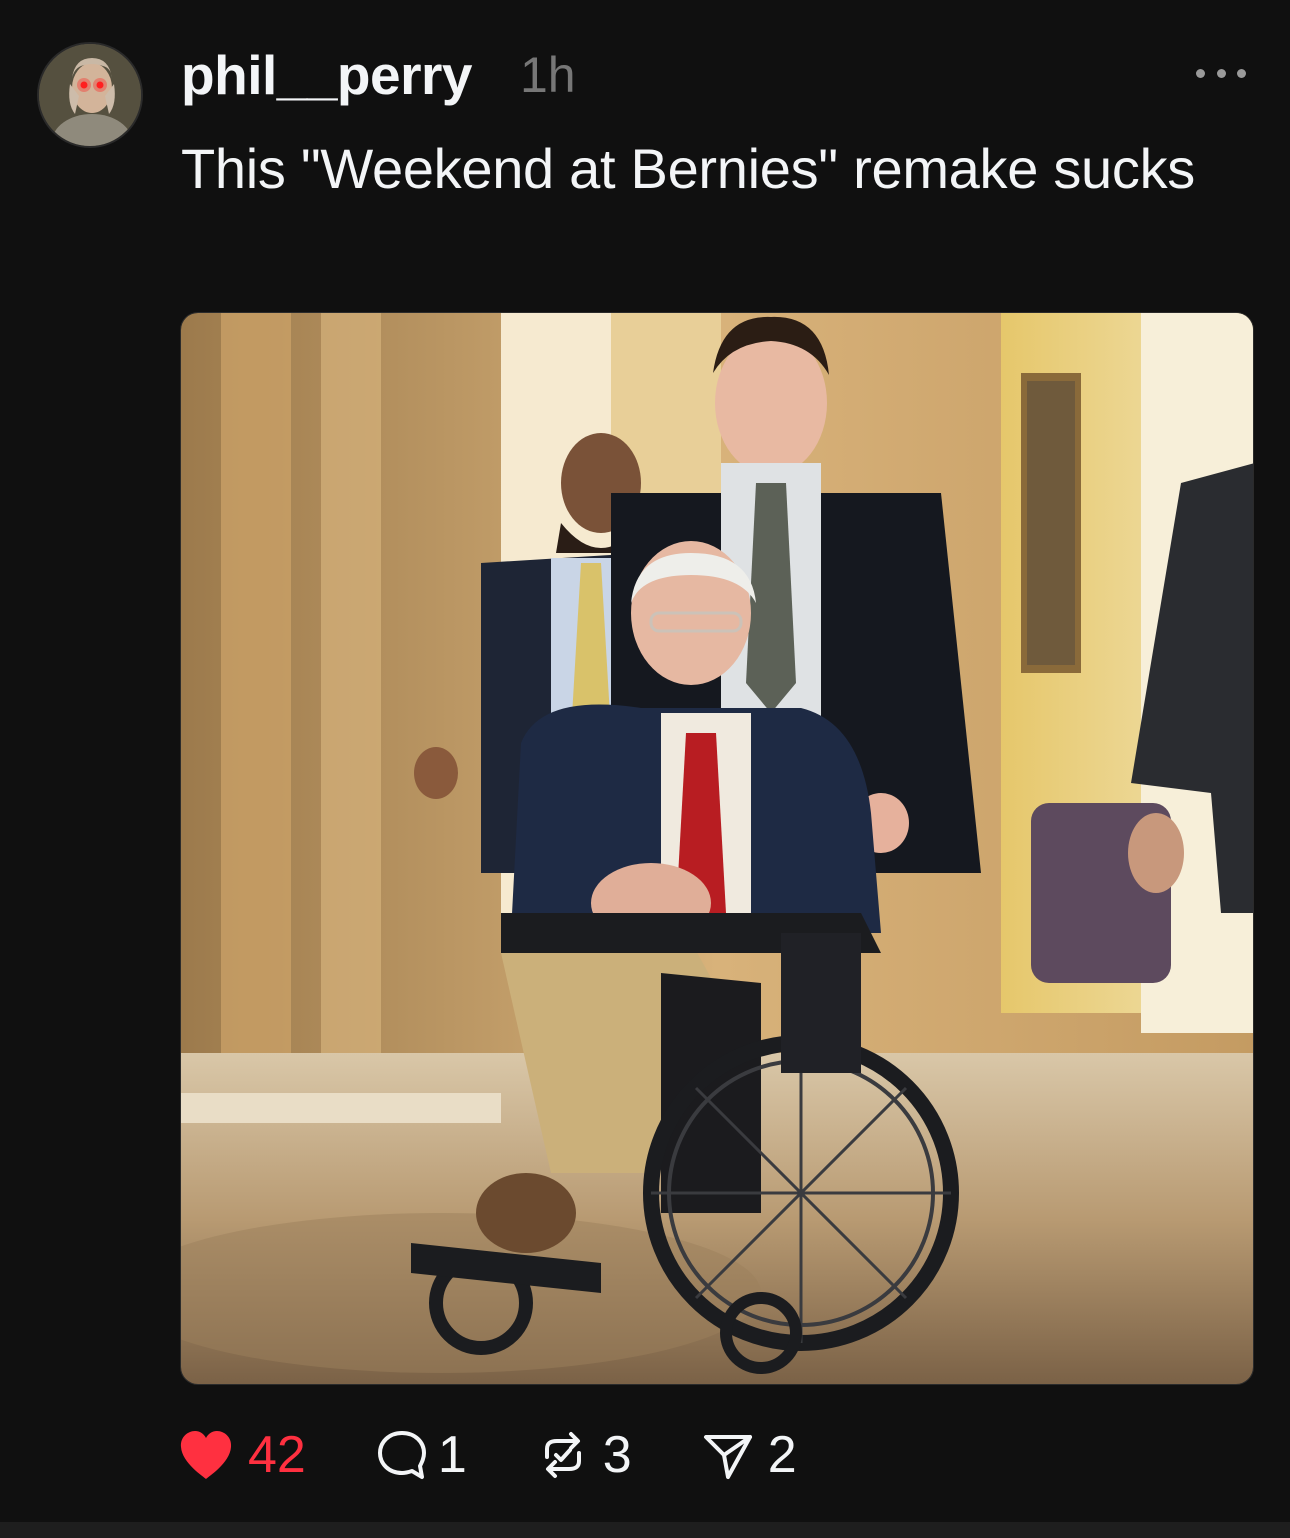 This screenshot has width=1290, height=1538. Describe the element at coordinates (242, 1455) in the screenshot. I see `like-button: 42` at that location.